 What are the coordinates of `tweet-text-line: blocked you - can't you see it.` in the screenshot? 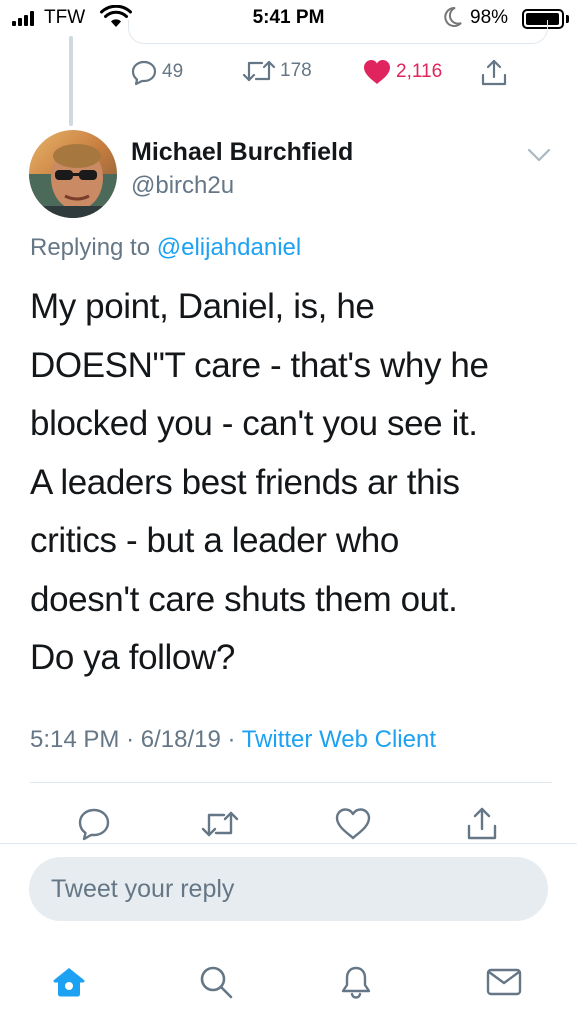 It's located at (254, 423).